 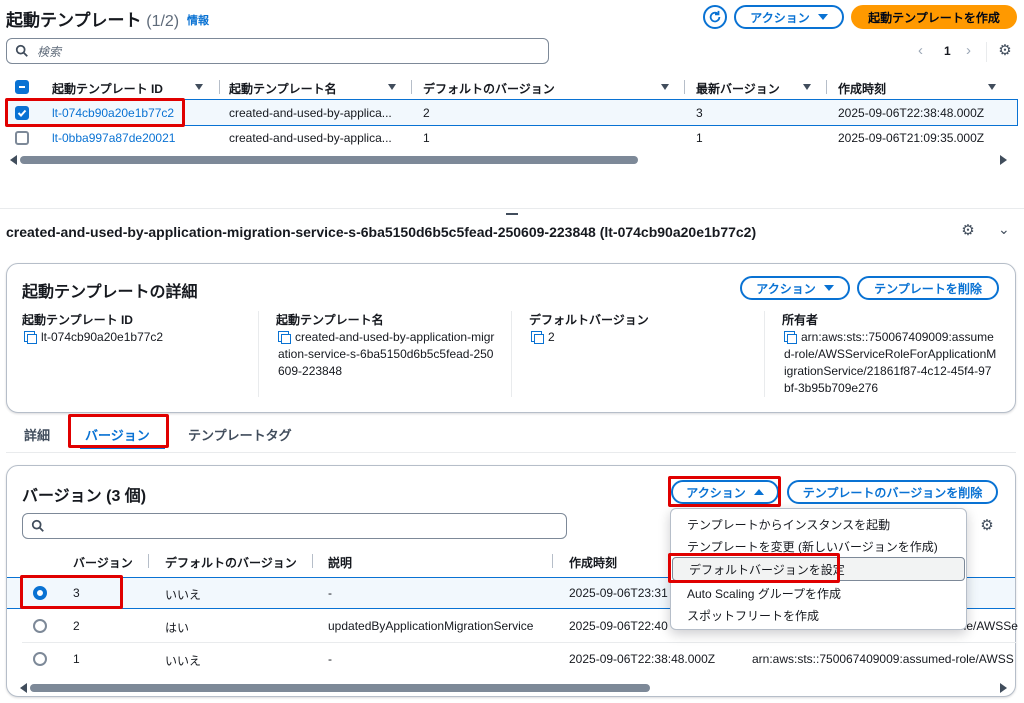 What do you see at coordinates (800, 320) in the screenshot?
I see `field-label-owner: 所有者` at bounding box center [800, 320].